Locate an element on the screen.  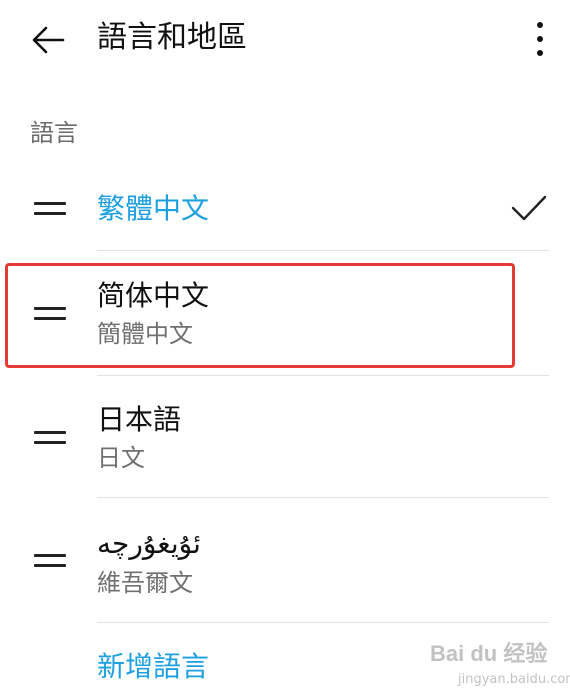
language-row-traditional-chinese: 繁體中文 is located at coordinates (285, 215).